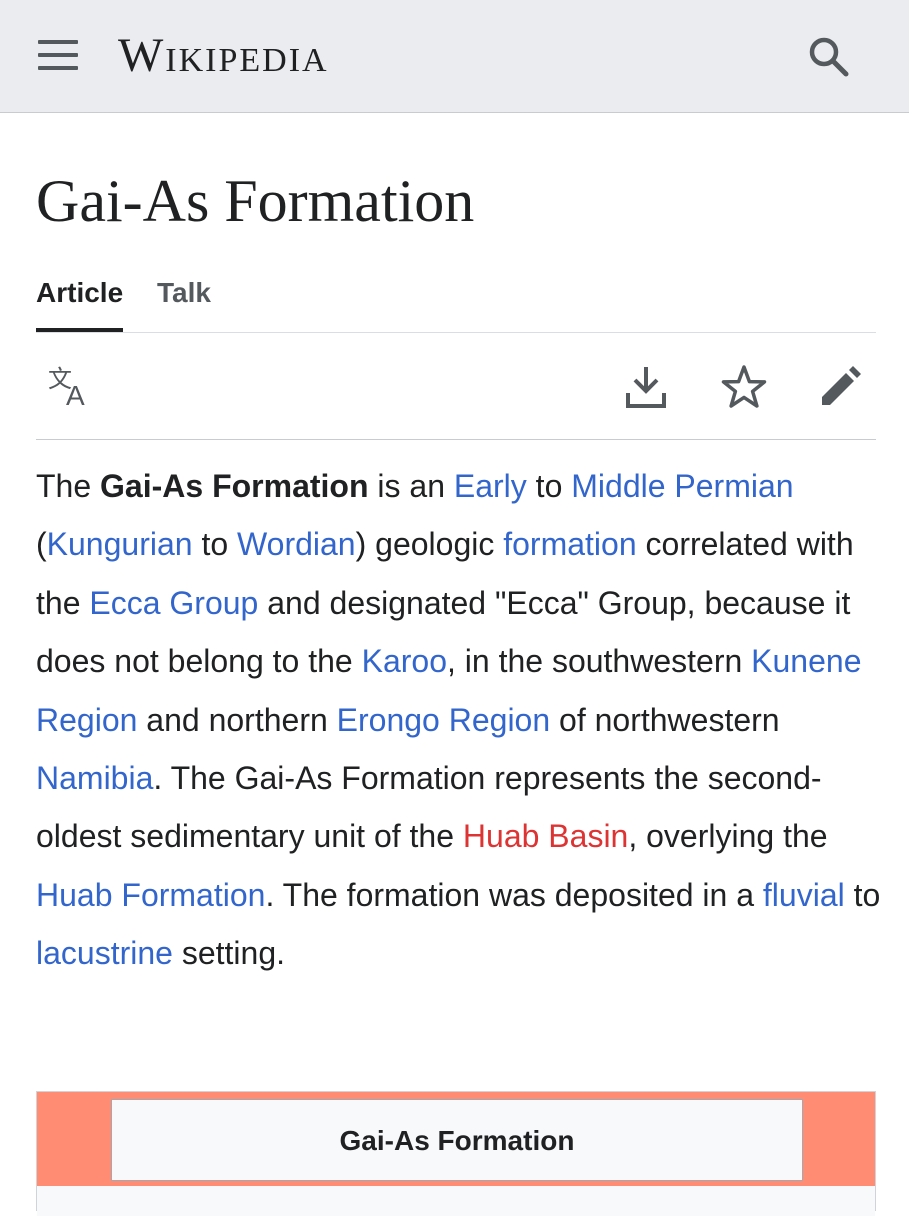 This screenshot has width=909, height=1216. I want to click on page-actions-bar: 文 A, so click(456, 386).